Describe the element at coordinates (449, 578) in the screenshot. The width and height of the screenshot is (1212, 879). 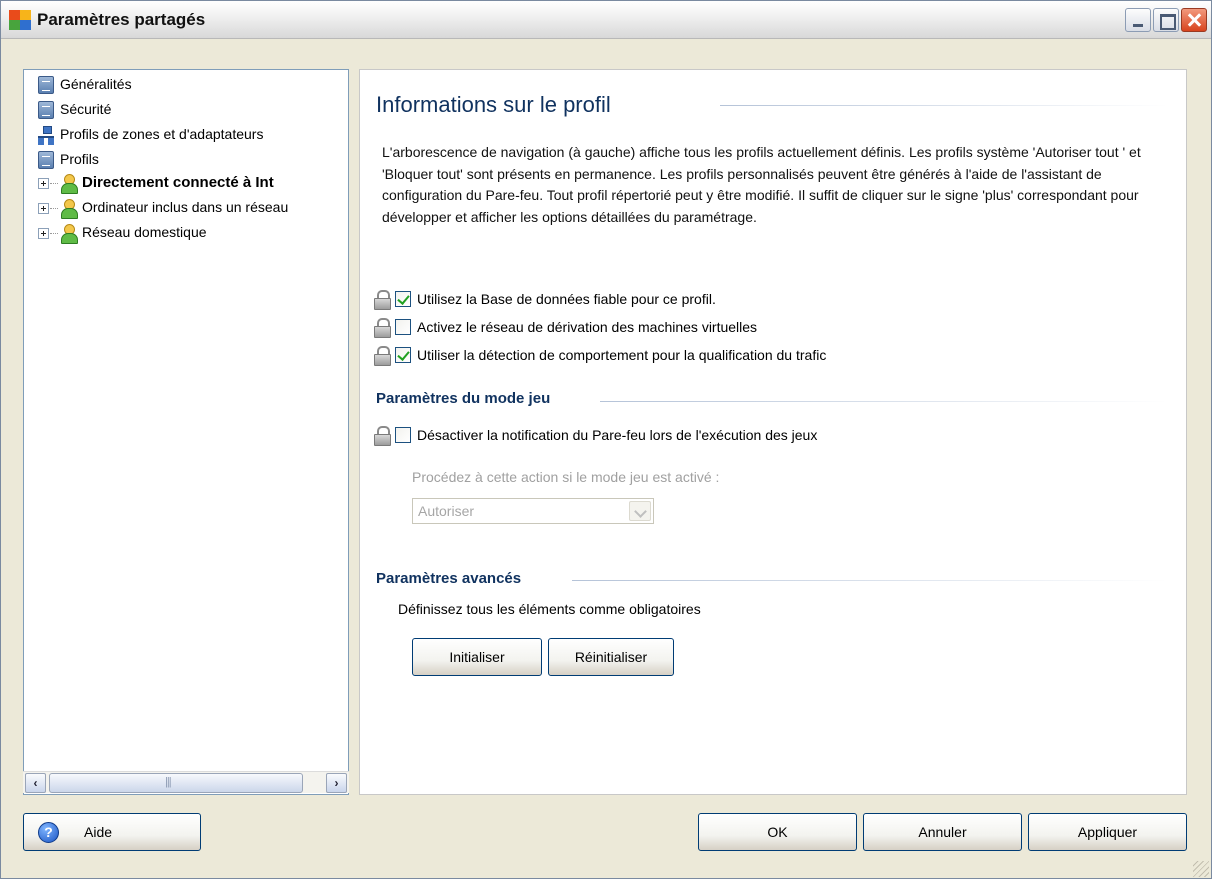
I see `advanced-heading: Paramètres avancés` at that location.